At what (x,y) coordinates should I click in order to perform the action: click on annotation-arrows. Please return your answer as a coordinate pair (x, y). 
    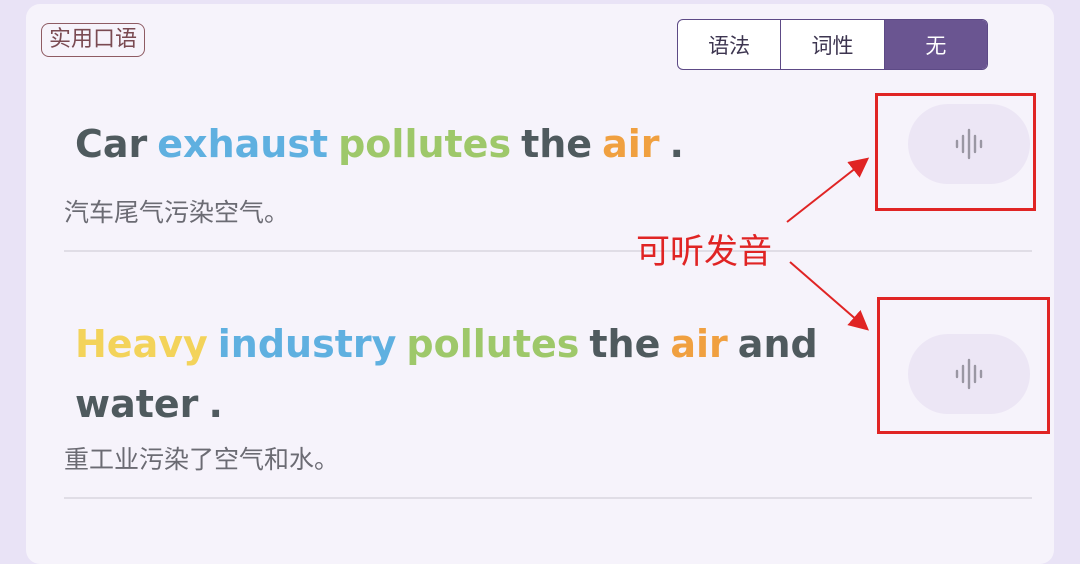
    Looking at the image, I should click on (828, 244).